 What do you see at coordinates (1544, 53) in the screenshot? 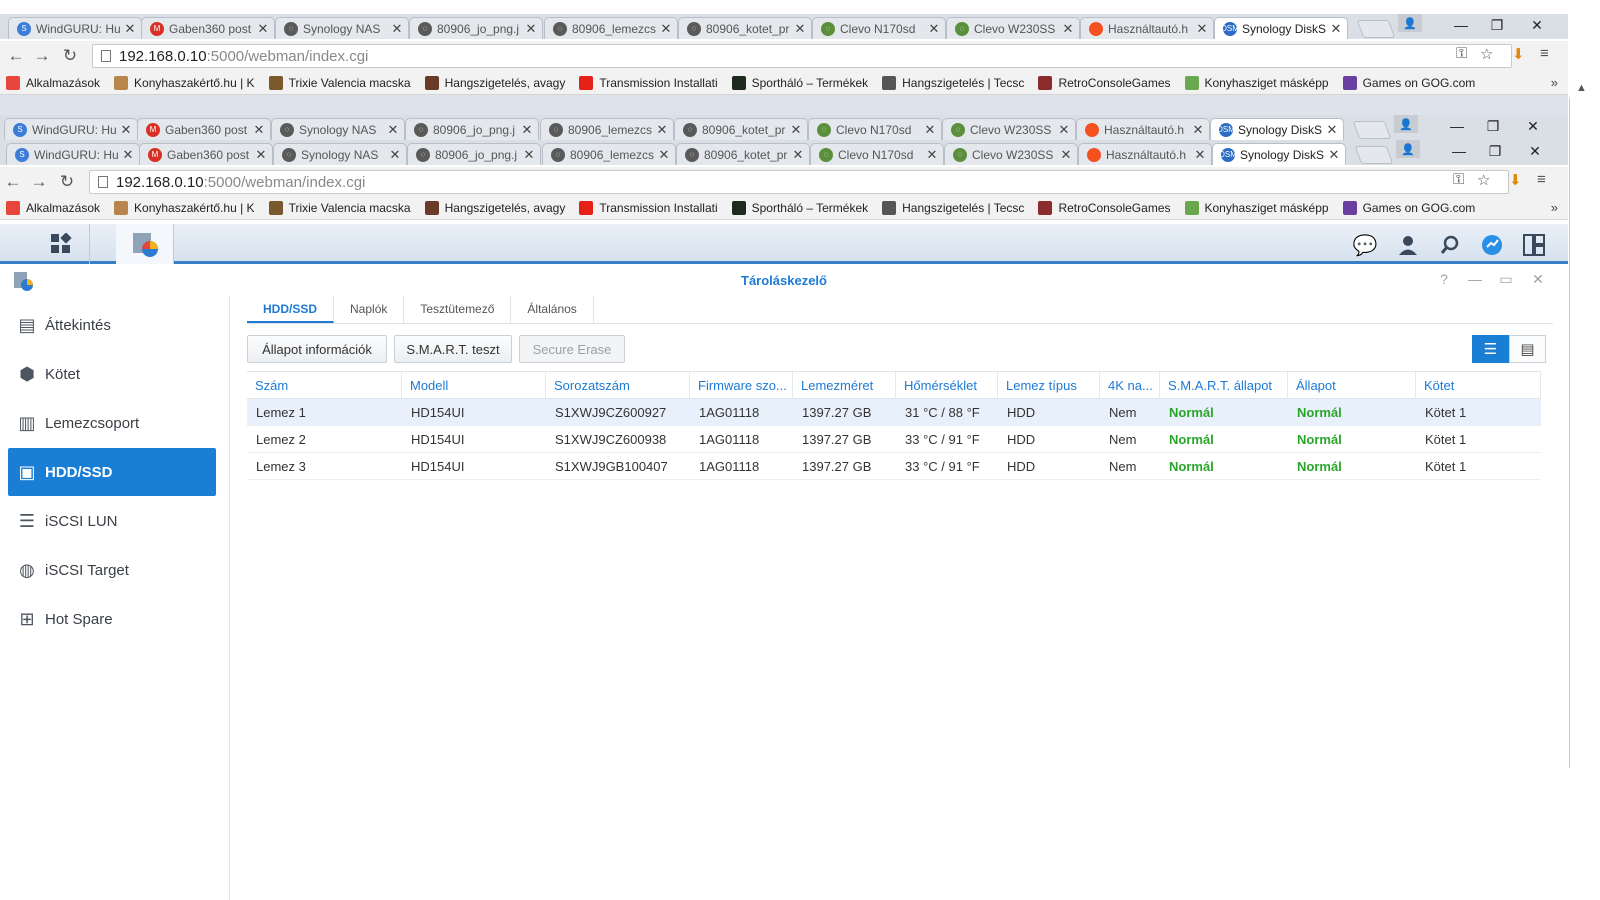
I see `menu-icon: ≡` at bounding box center [1544, 53].